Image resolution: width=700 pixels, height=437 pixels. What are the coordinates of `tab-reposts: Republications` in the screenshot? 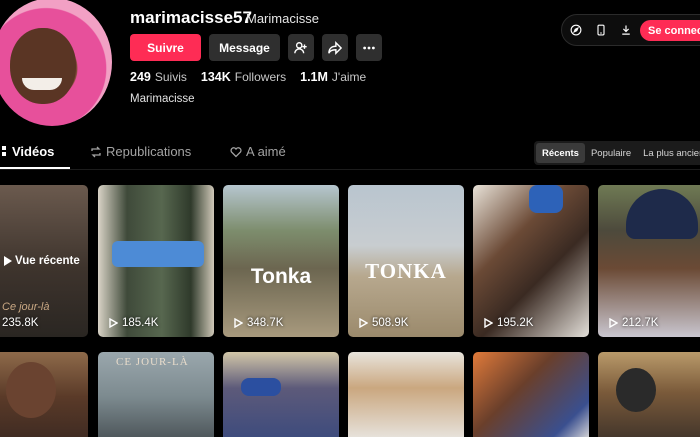 It's located at (140, 151).